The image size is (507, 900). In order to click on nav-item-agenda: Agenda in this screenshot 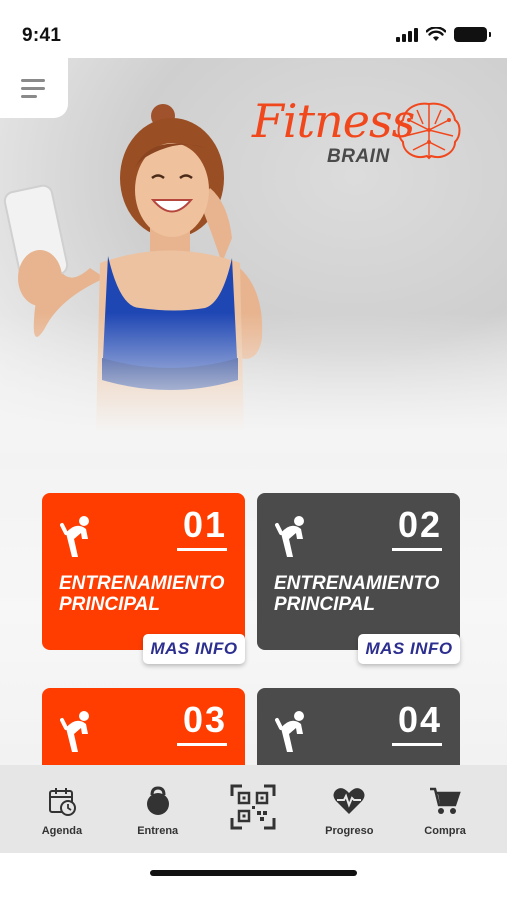, I will do `click(62, 809)`.